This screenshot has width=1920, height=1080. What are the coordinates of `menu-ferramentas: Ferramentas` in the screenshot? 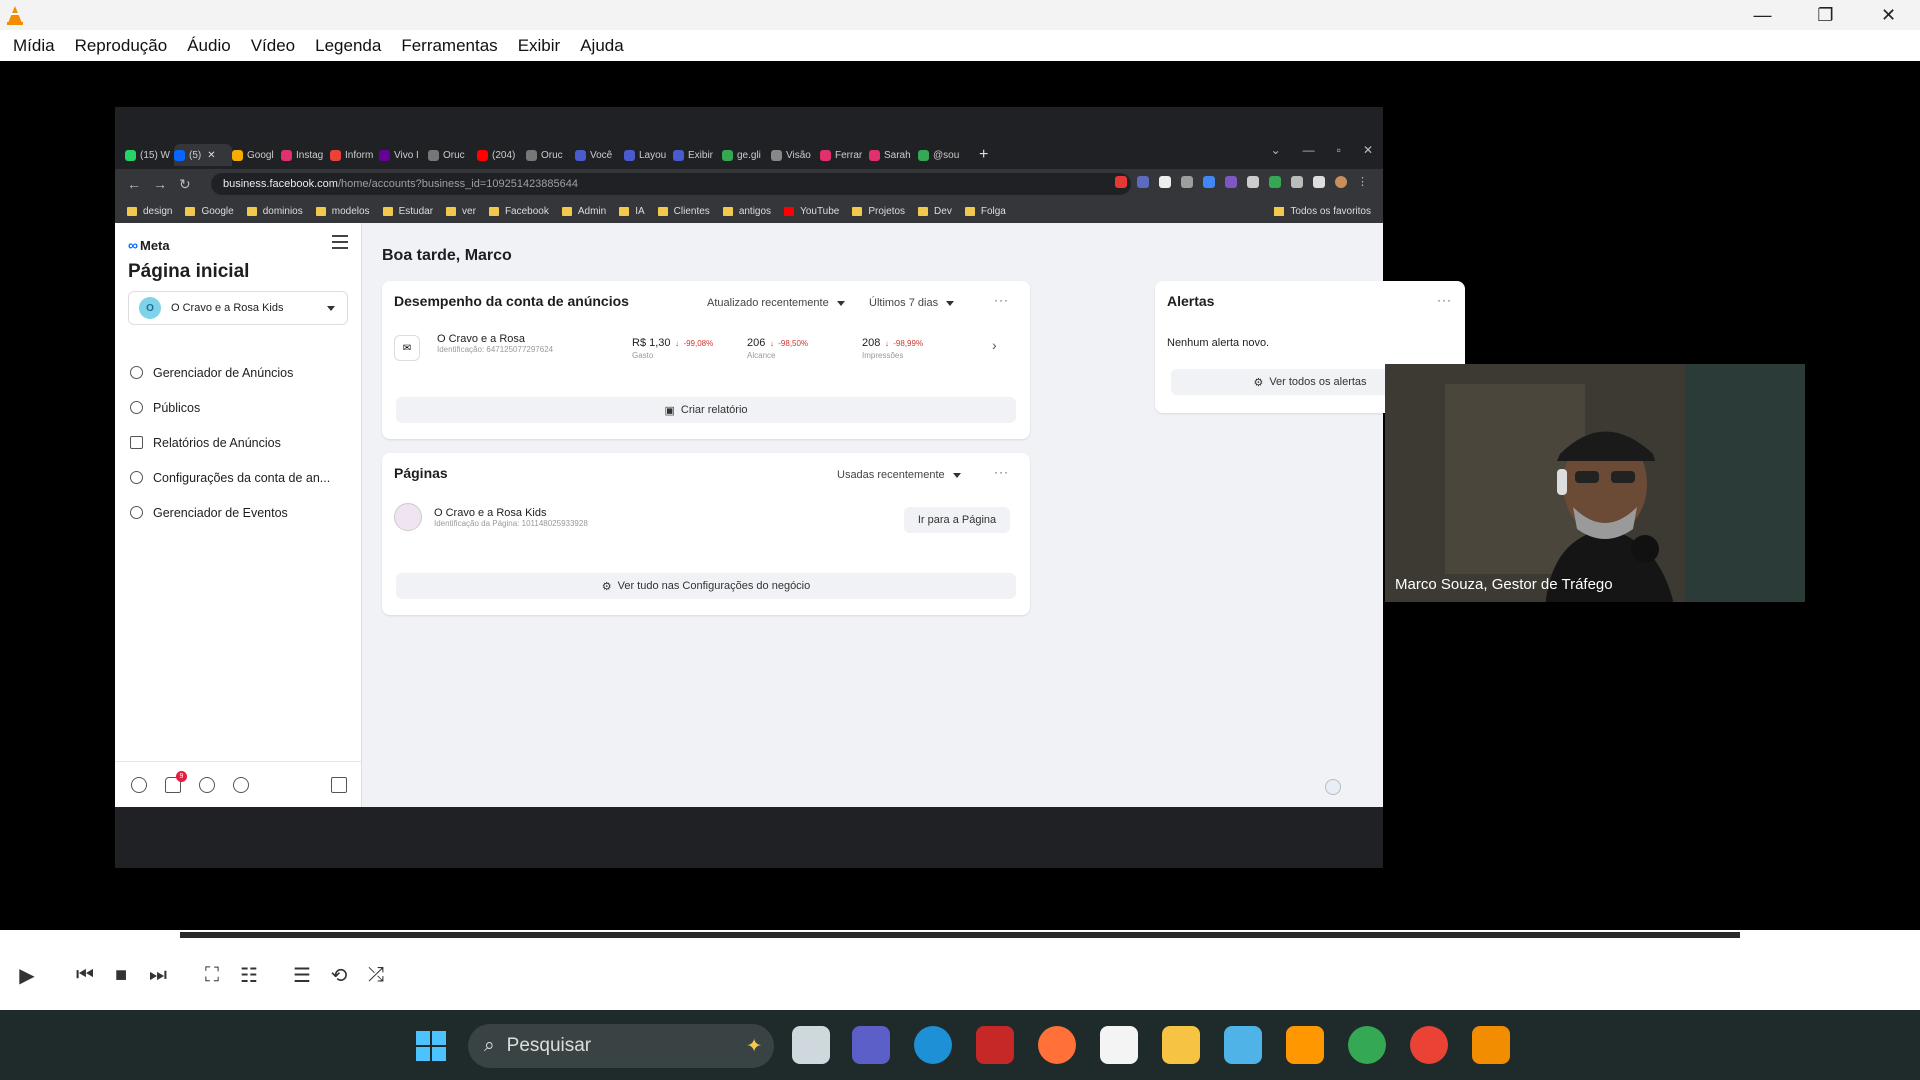 It's located at (450, 46).